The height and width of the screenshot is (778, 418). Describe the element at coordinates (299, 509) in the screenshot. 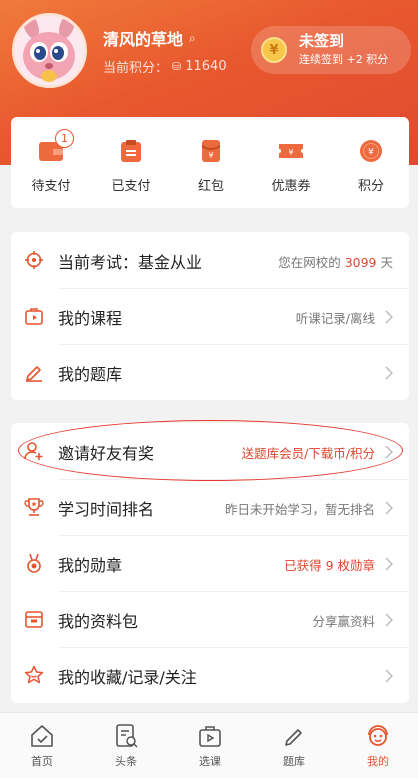

I see `study-ranking-hint: 昨日未开始学习，暂无排名` at that location.